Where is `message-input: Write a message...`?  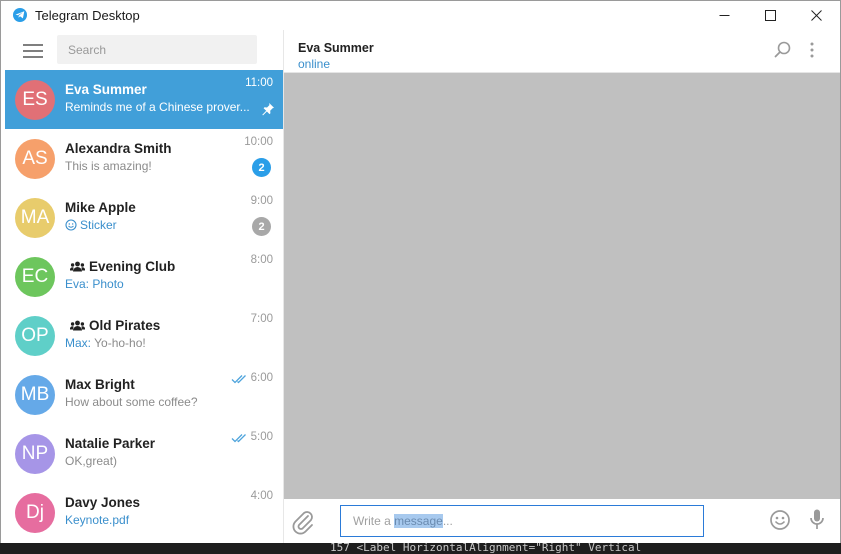
message-input: Write a message... is located at coordinates (522, 521).